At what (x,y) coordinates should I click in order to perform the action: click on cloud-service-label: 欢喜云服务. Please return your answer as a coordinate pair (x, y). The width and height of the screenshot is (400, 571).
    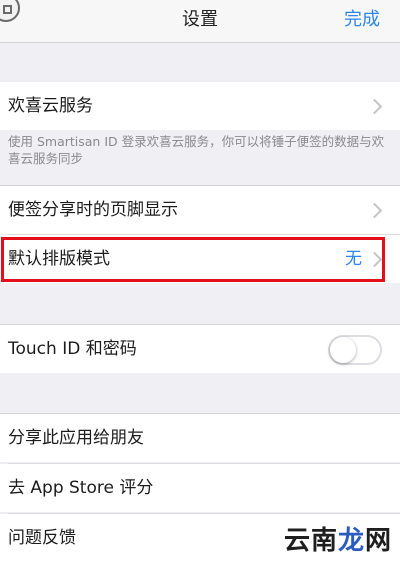
    Looking at the image, I should click on (50, 106).